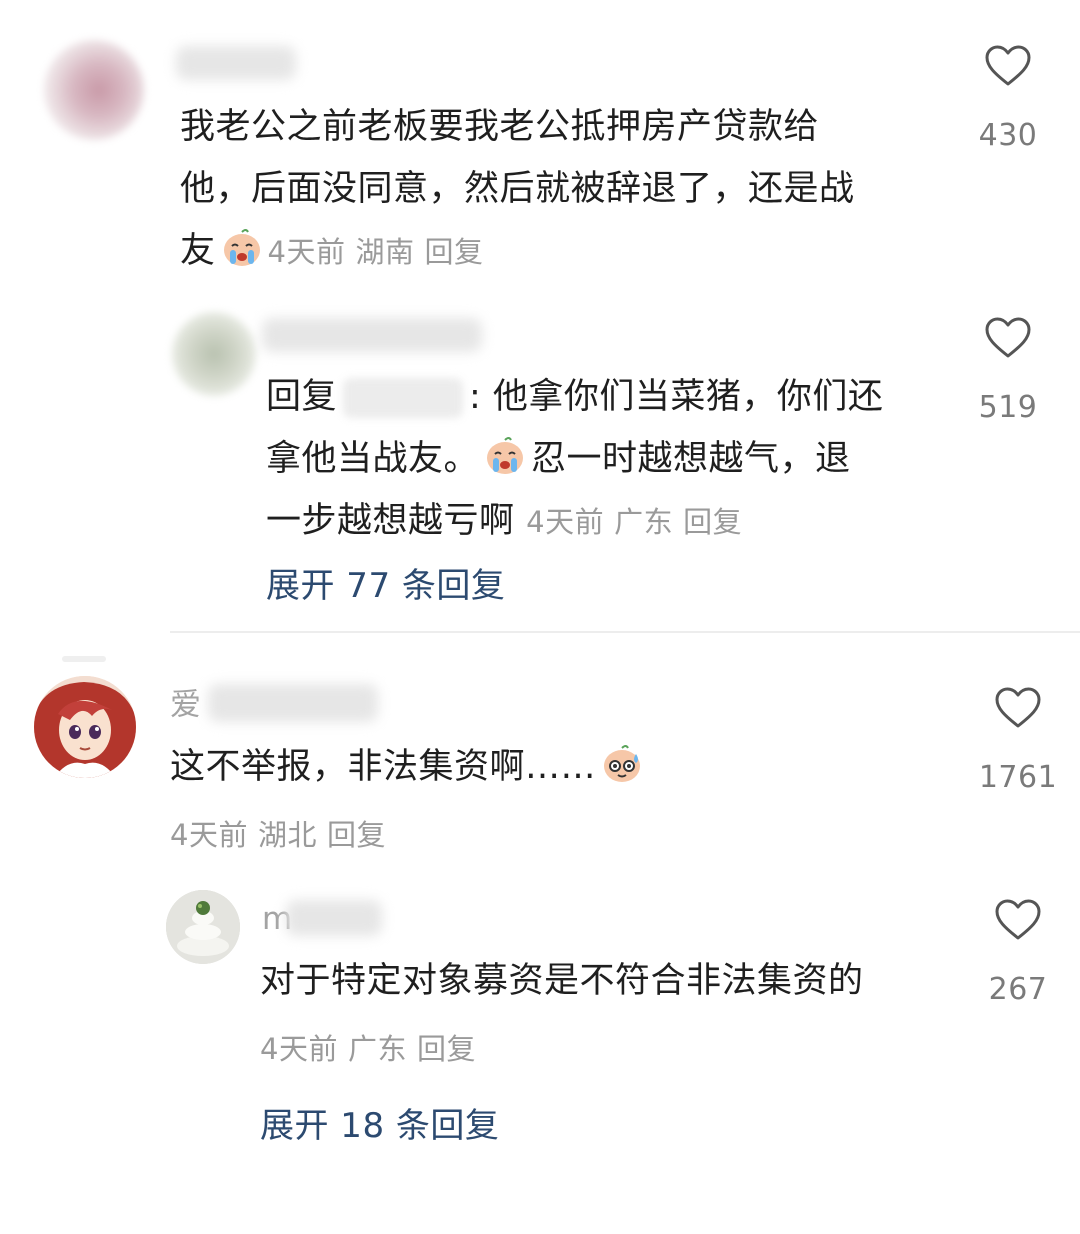  Describe the element at coordinates (1008, 370) in the screenshot. I see `like-button: 519` at that location.